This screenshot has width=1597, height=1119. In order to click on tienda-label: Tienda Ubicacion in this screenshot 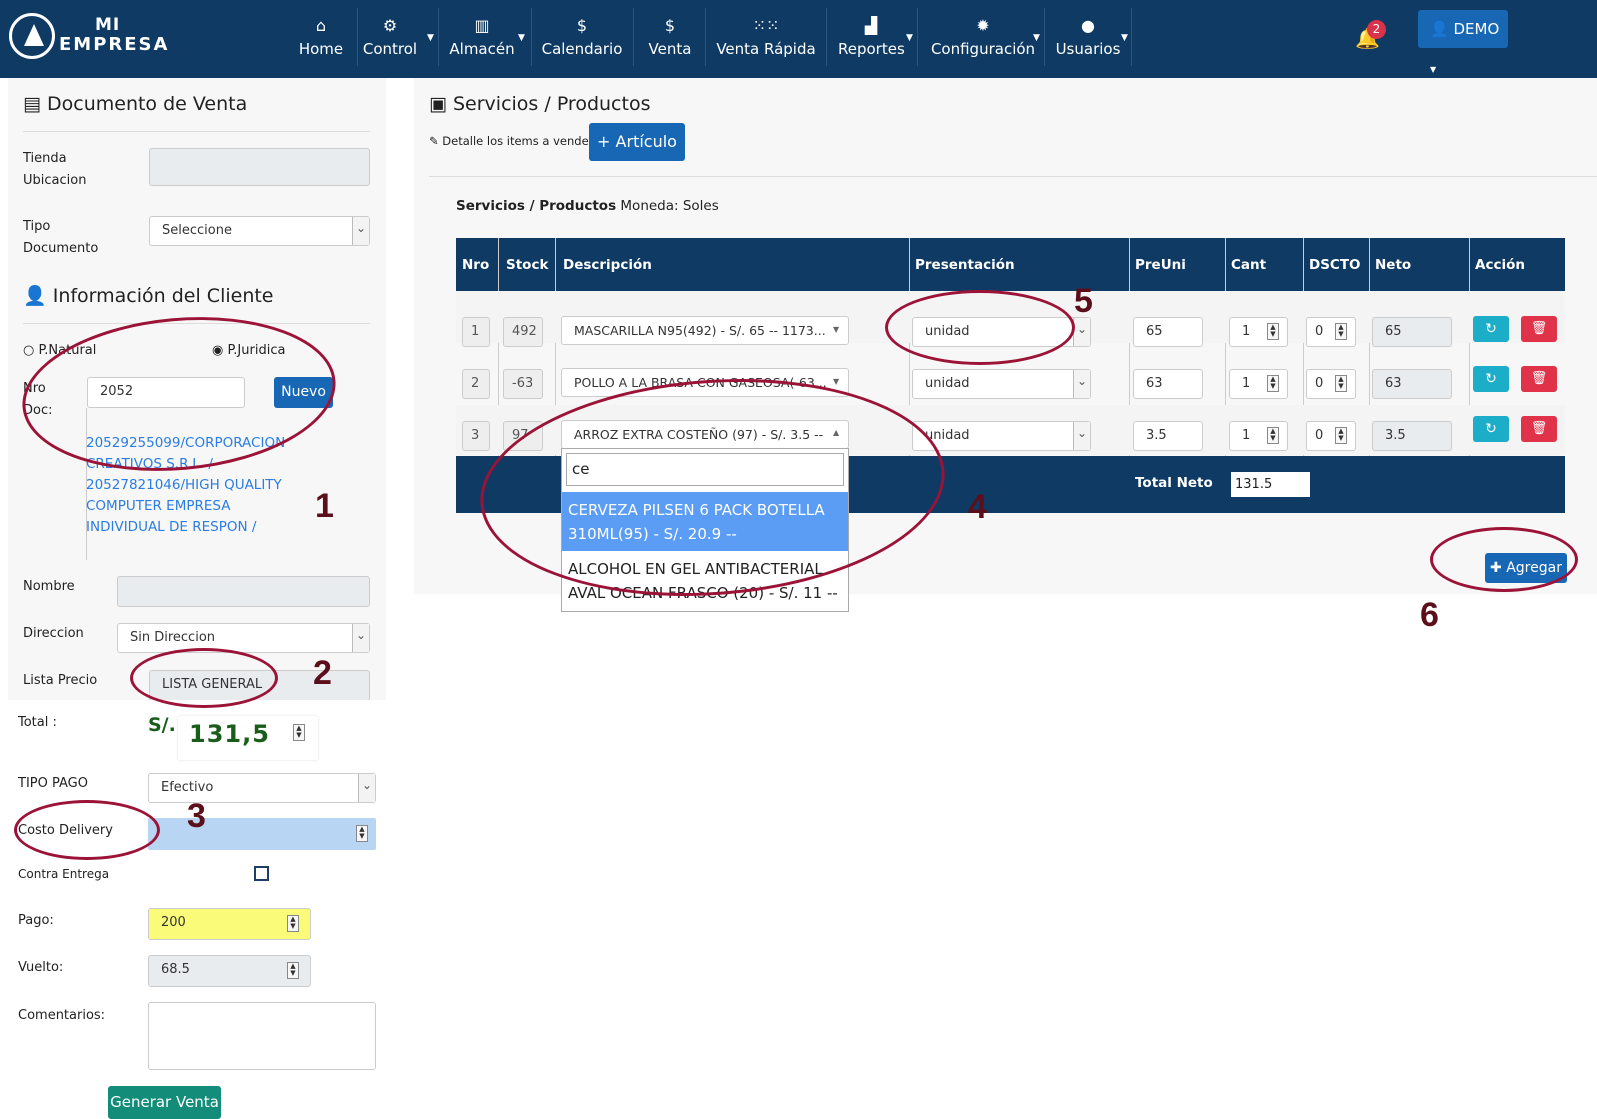, I will do `click(55, 169)`.